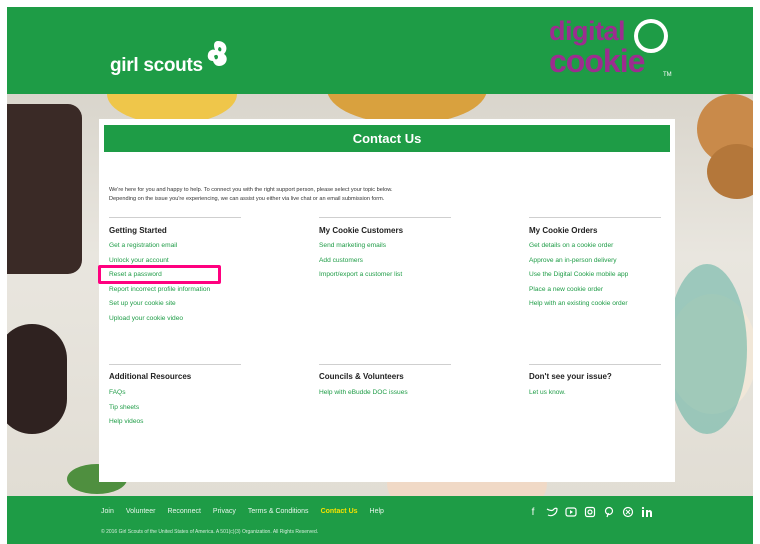 The height and width of the screenshot is (544, 760). Describe the element at coordinates (159, 274) in the screenshot. I see `highlight-box` at that location.